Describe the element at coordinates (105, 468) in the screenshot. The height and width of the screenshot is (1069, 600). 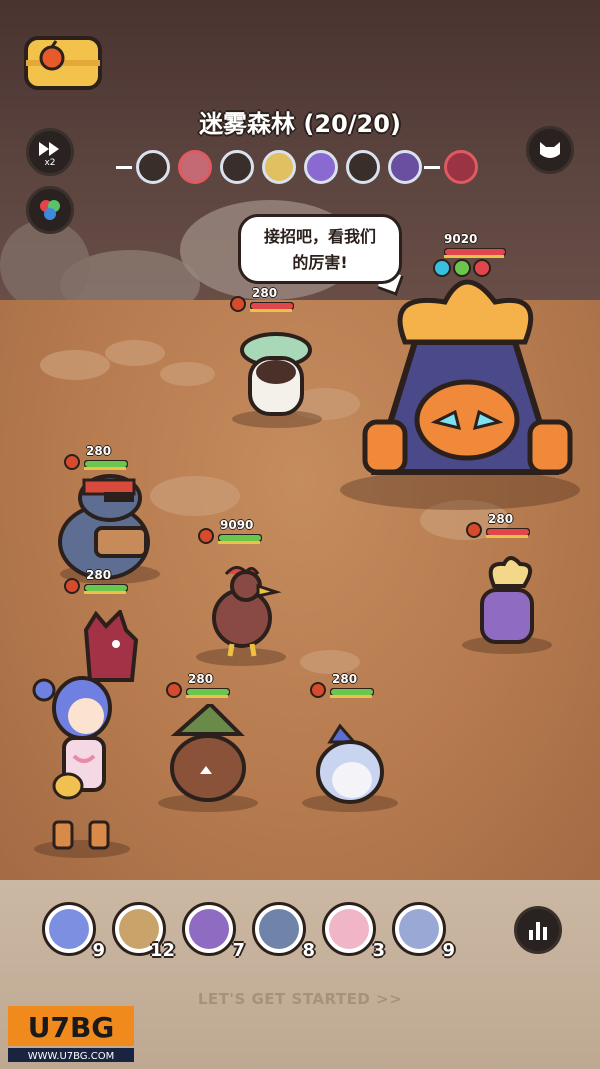
I see `mole-energy-bar` at that location.